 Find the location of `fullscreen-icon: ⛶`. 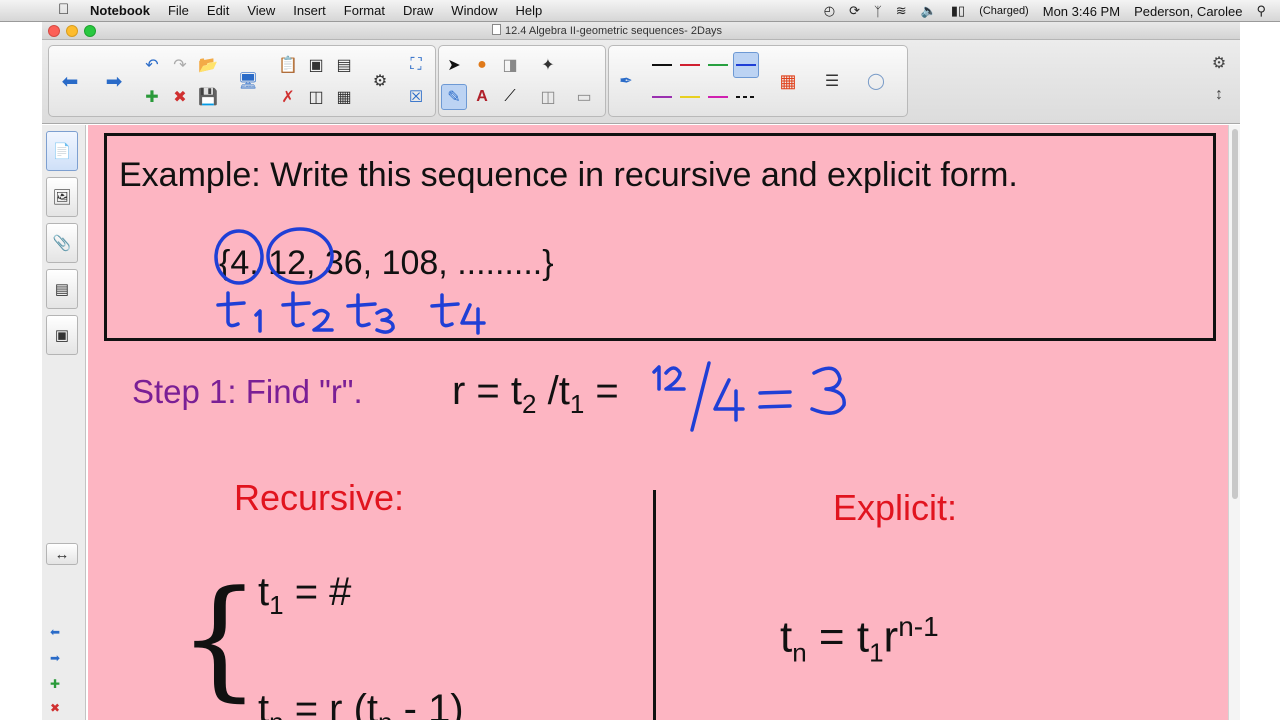

fullscreen-icon: ⛶ is located at coordinates (416, 65).